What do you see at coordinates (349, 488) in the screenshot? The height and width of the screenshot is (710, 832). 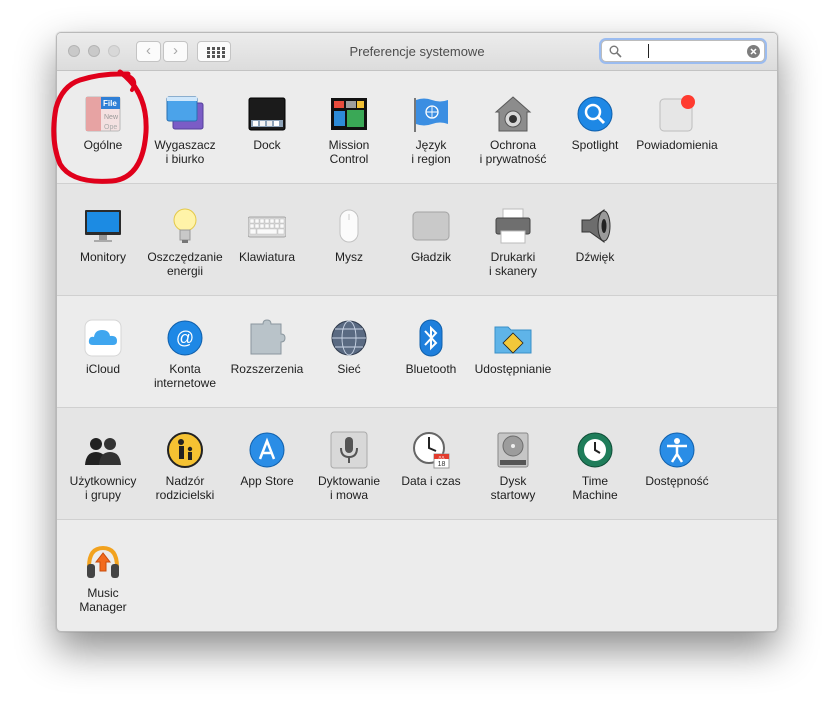 I see `pref-label: Dyktowanie i mowa` at bounding box center [349, 488].